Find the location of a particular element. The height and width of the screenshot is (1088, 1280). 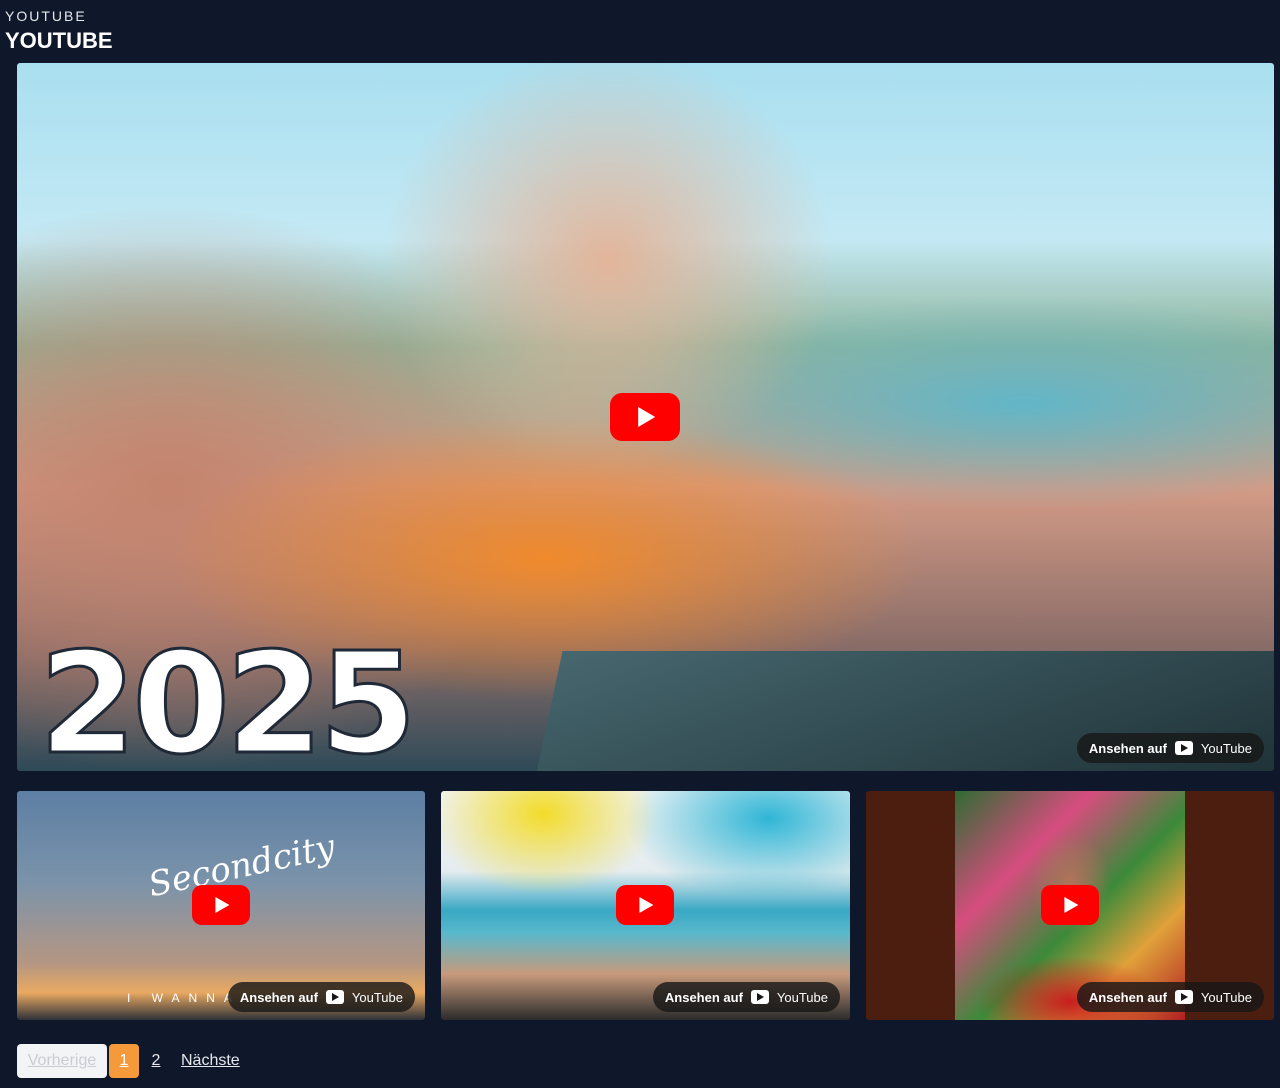

pagination-page-1: 1 is located at coordinates (124, 1061).